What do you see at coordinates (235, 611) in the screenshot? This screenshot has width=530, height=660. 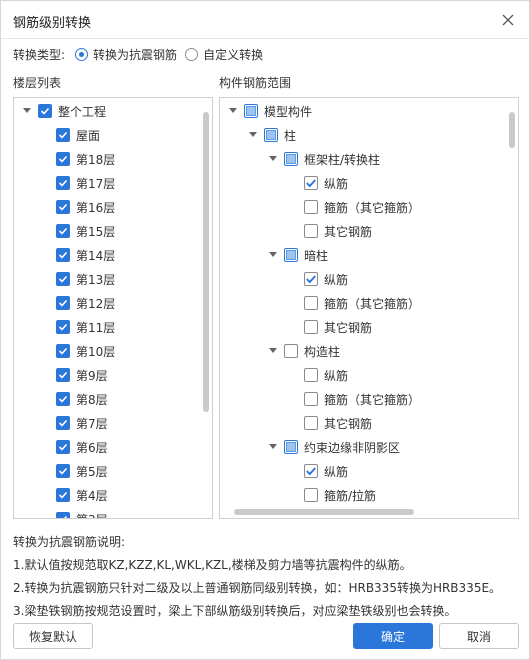 I see `description-line-3: 3.梁垫铁钢筋按规范设置时，梁上下部纵筋级别转换后，对应梁垫铁级别也会转换。` at bounding box center [235, 611].